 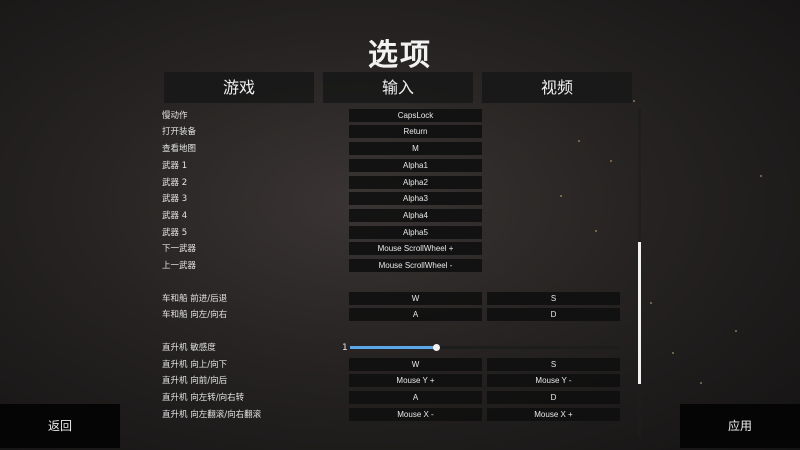 What do you see at coordinates (175, 116) in the screenshot?
I see `binding-label: 慢动作` at bounding box center [175, 116].